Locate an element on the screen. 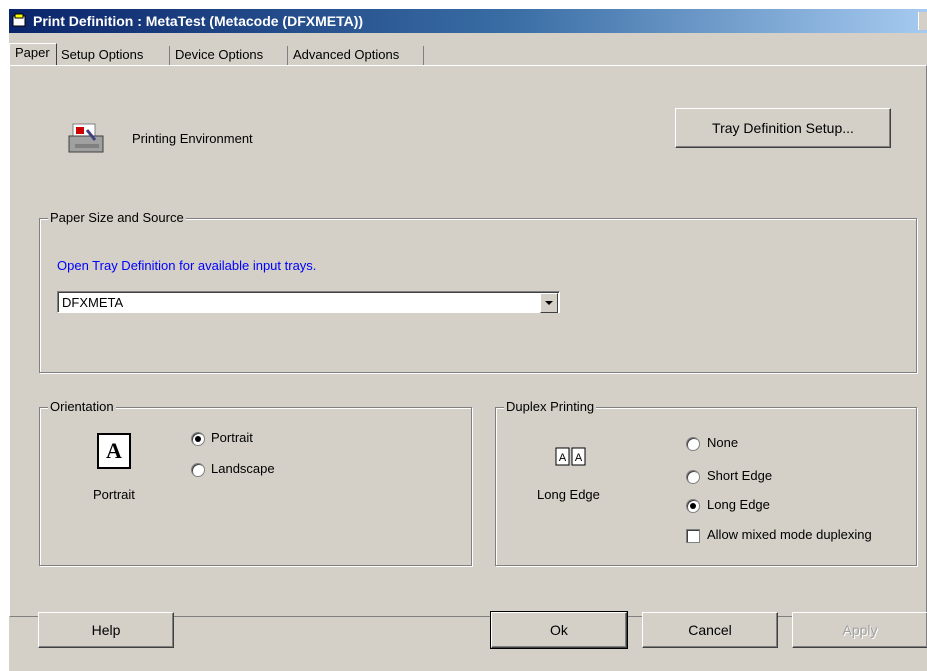 The width and height of the screenshot is (927, 671). portrait-label: Portrait is located at coordinates (232, 437).